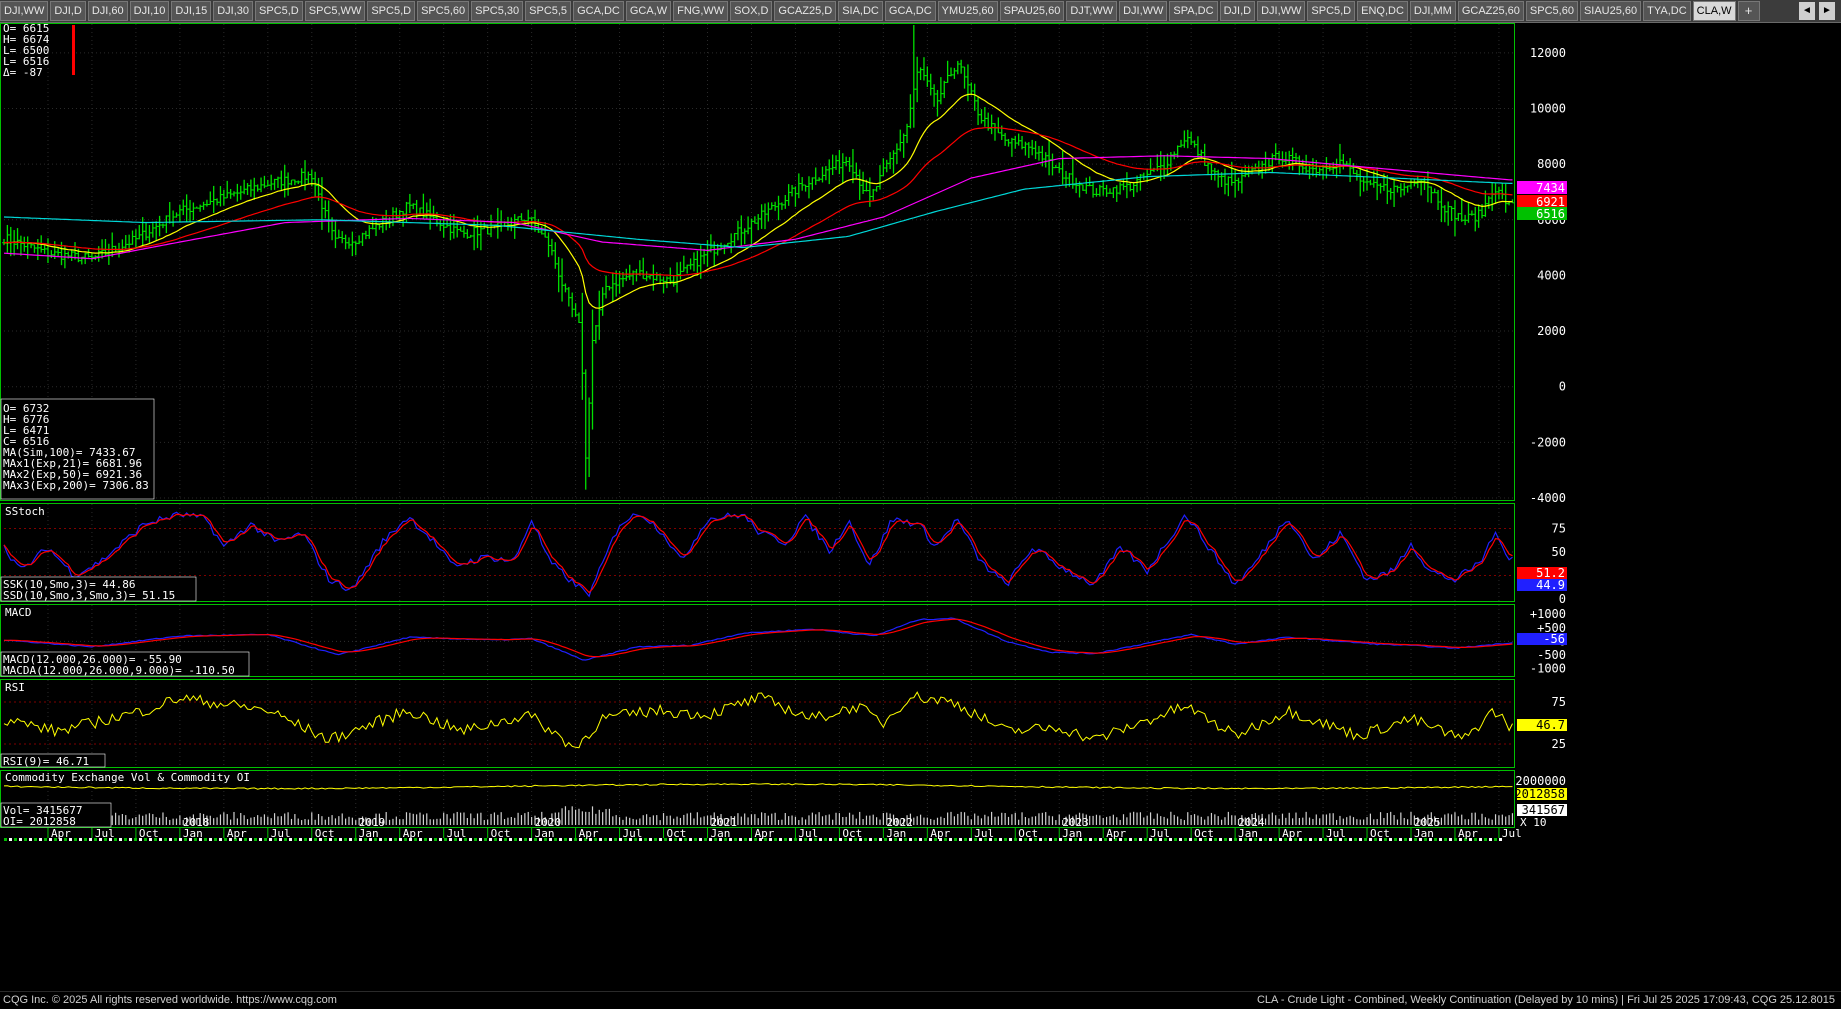 The height and width of the screenshot is (1009, 1841). I want to click on tab-tya-dc: TYA,DC, so click(1667, 11).